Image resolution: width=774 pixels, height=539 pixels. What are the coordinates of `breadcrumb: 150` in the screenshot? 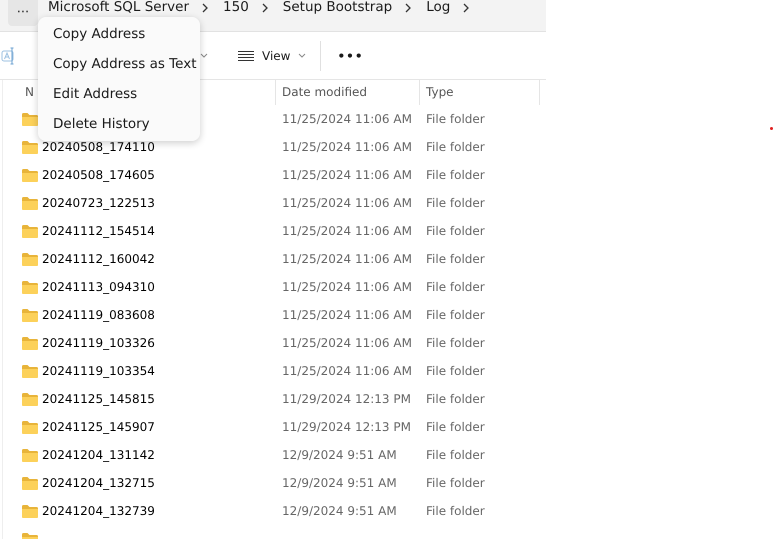 It's located at (236, 7).